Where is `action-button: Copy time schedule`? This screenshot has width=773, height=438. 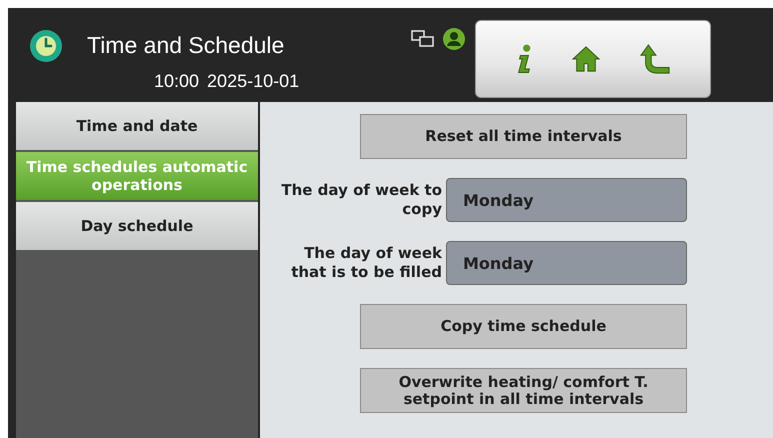
action-button: Copy time schedule is located at coordinates (523, 326).